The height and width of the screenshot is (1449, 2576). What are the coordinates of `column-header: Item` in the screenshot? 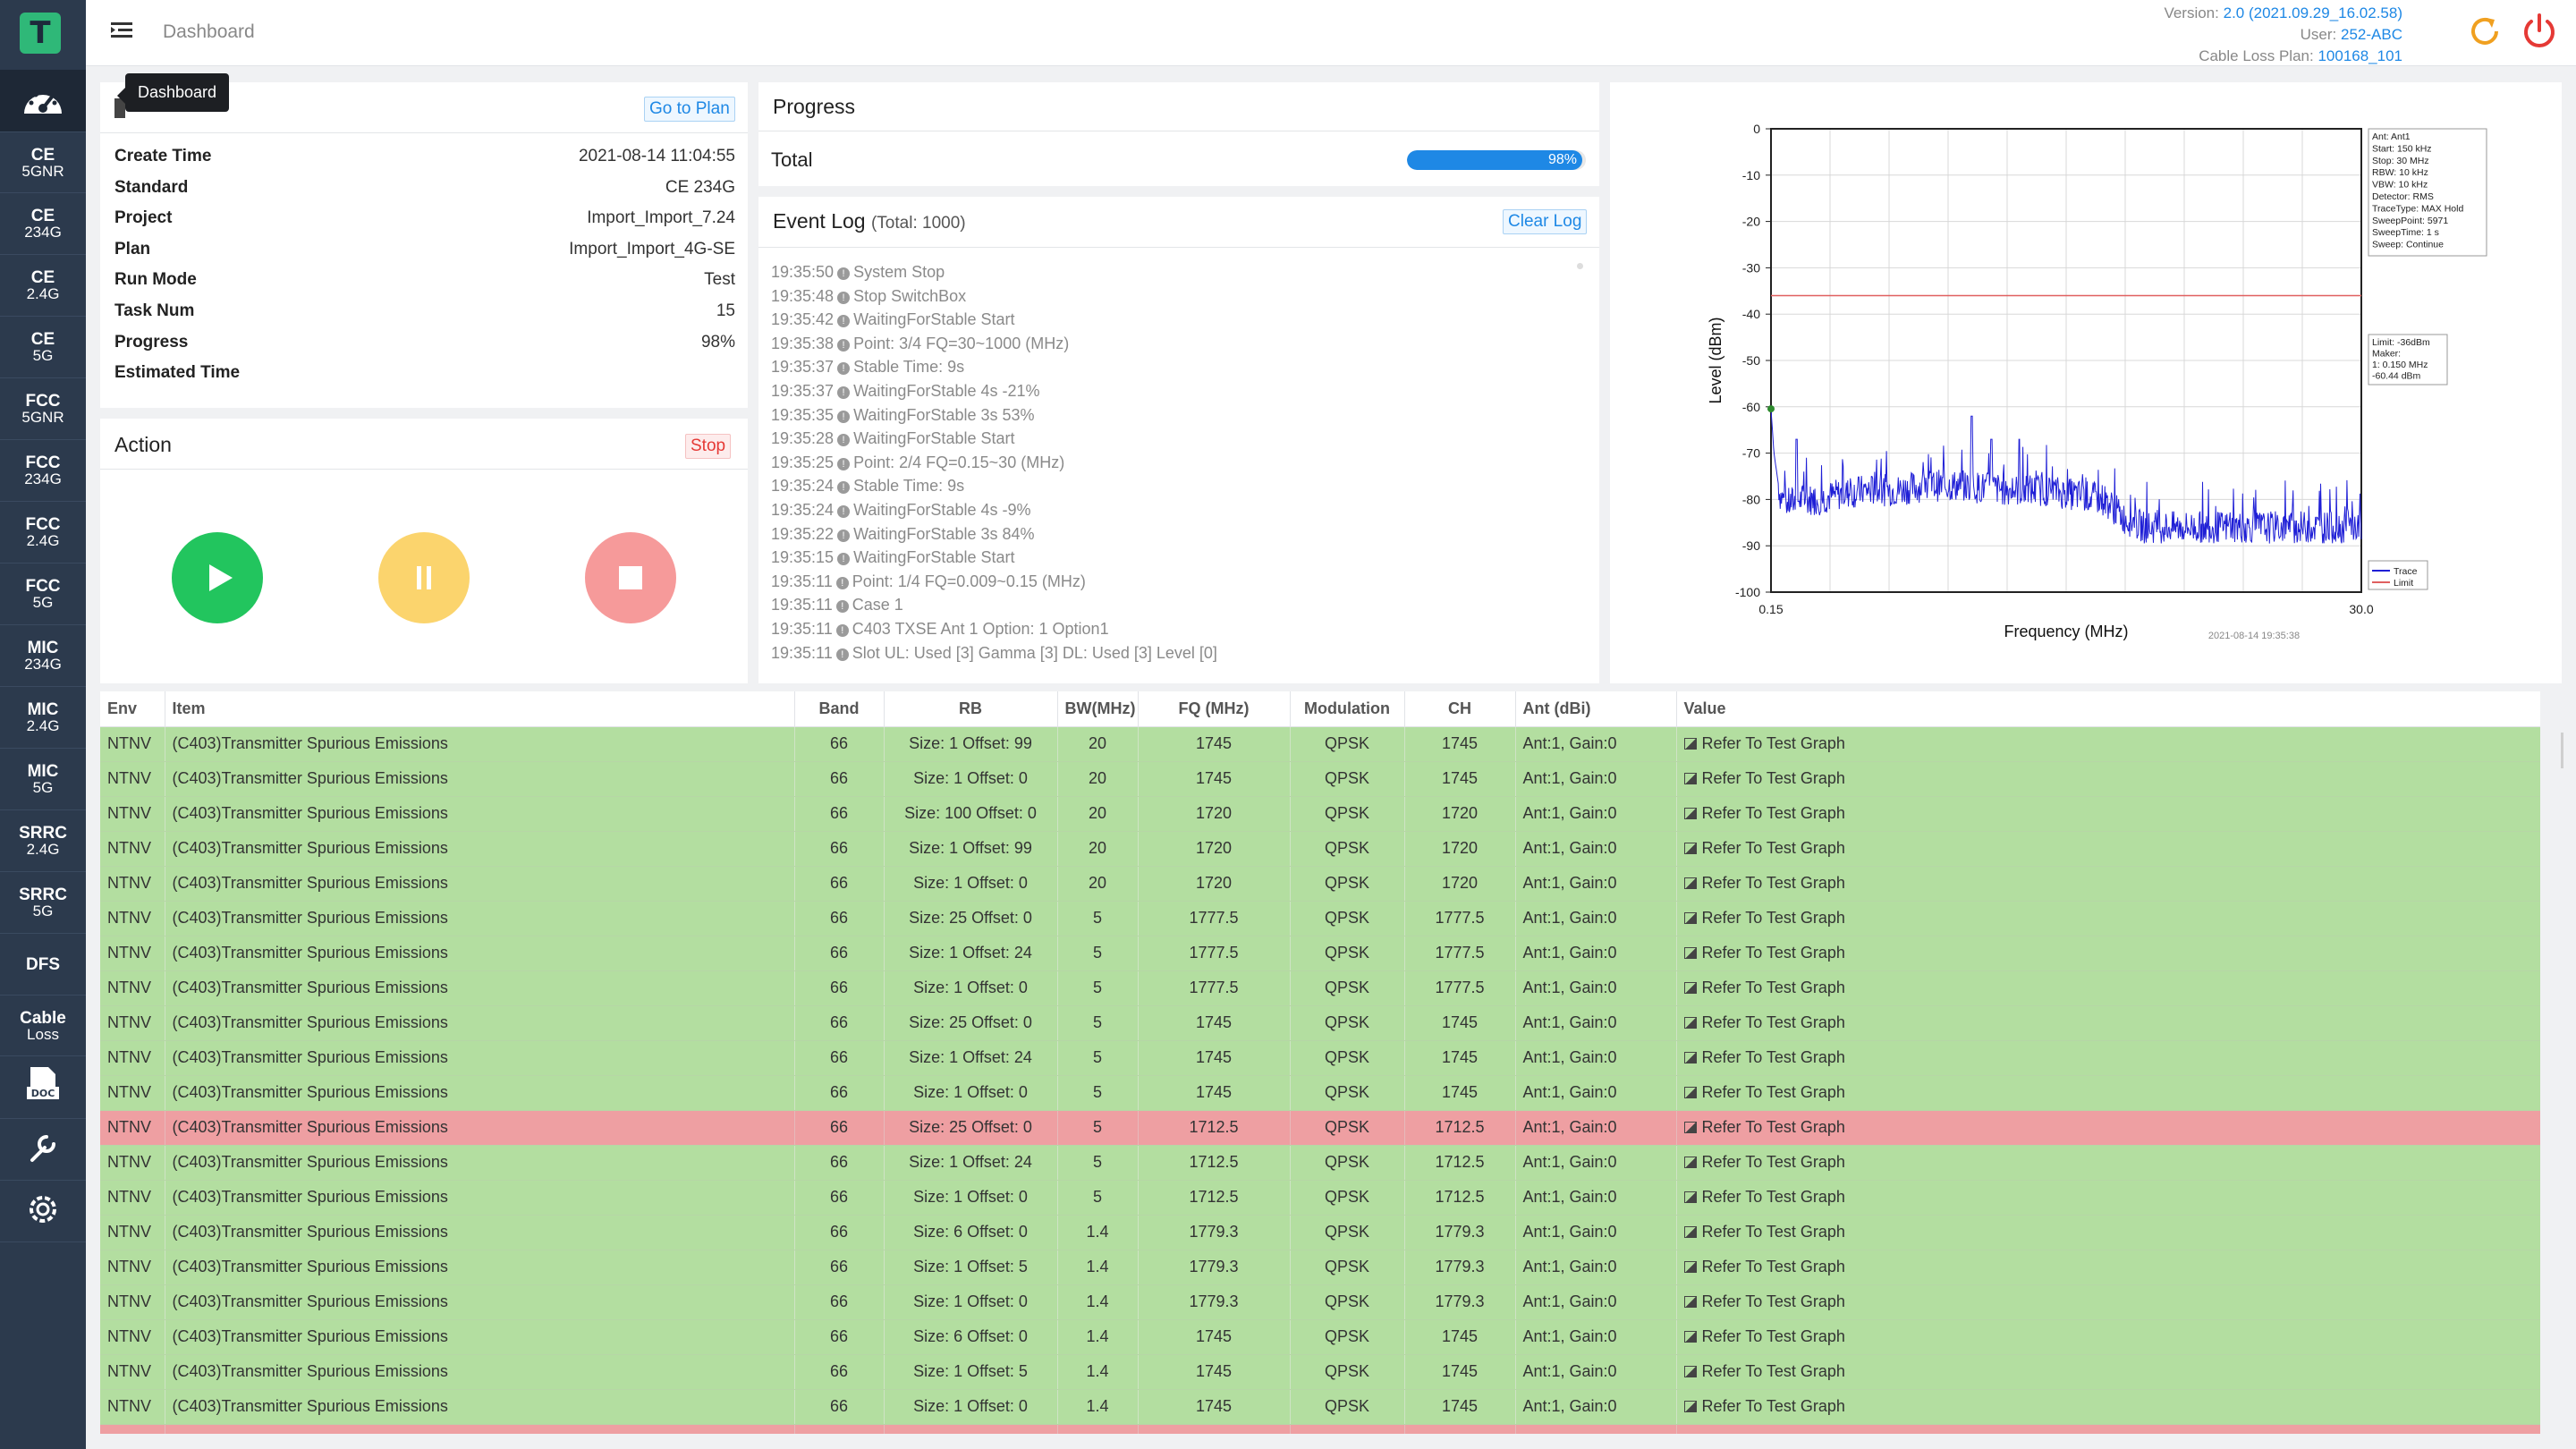 It's located at (480, 709).